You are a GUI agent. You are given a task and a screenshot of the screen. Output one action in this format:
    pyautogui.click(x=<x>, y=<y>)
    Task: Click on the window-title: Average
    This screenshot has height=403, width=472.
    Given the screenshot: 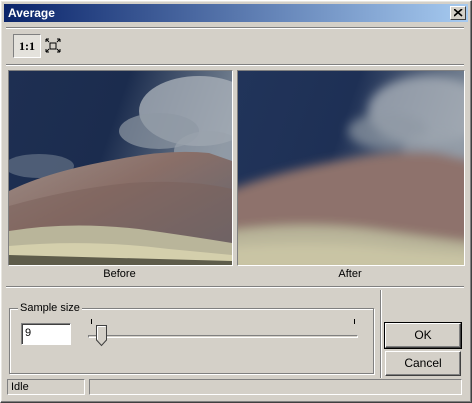 What is the action you would take?
    pyautogui.click(x=31, y=13)
    